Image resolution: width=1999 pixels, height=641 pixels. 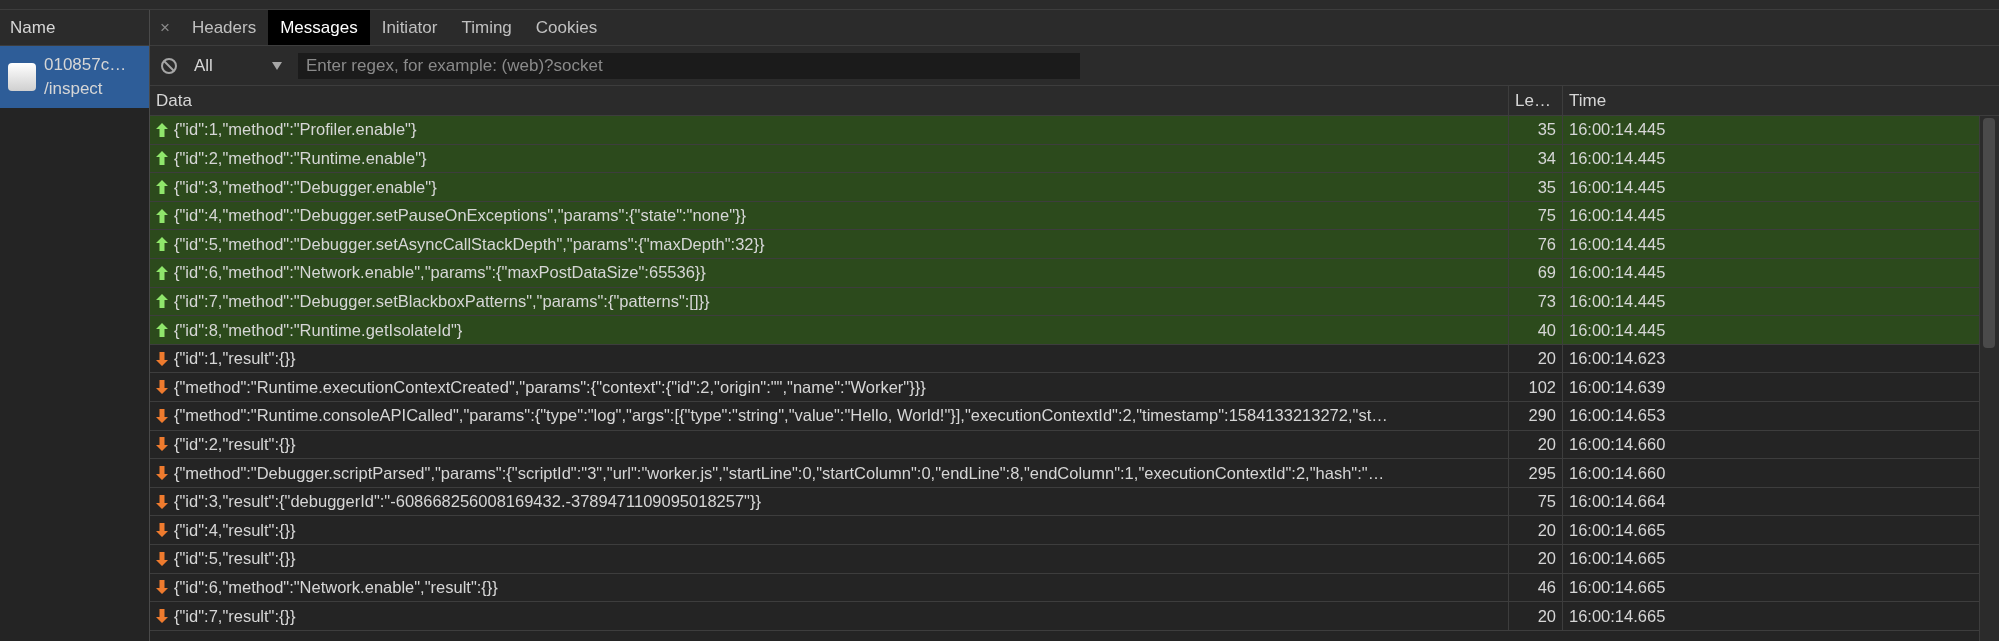 I want to click on message-row: {"id":5,"result":{}} 20 16:00:14.665, so click(x=1064, y=559).